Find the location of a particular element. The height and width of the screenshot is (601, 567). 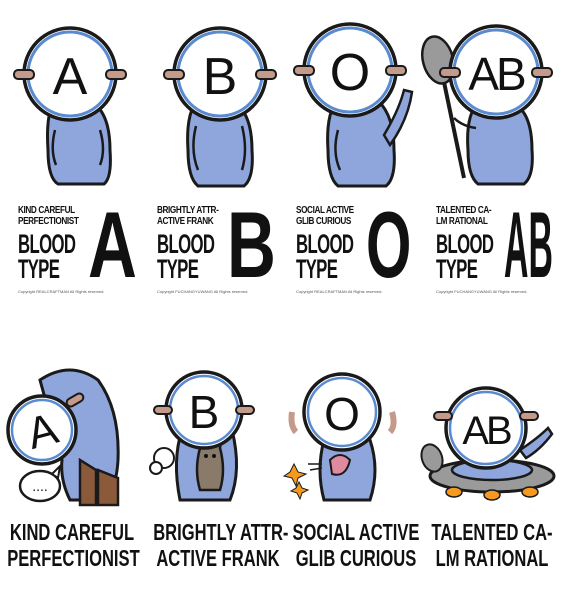

caption-o-line-2: GLIB CURIOUS is located at coordinates (356, 558).